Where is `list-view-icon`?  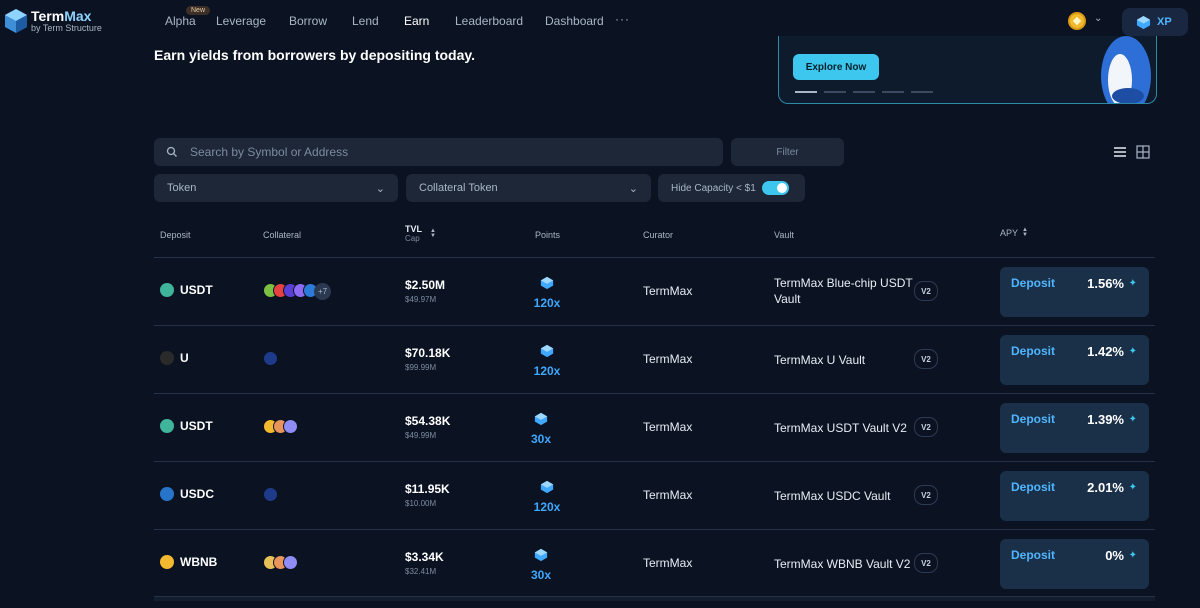
list-view-icon is located at coordinates (1120, 152).